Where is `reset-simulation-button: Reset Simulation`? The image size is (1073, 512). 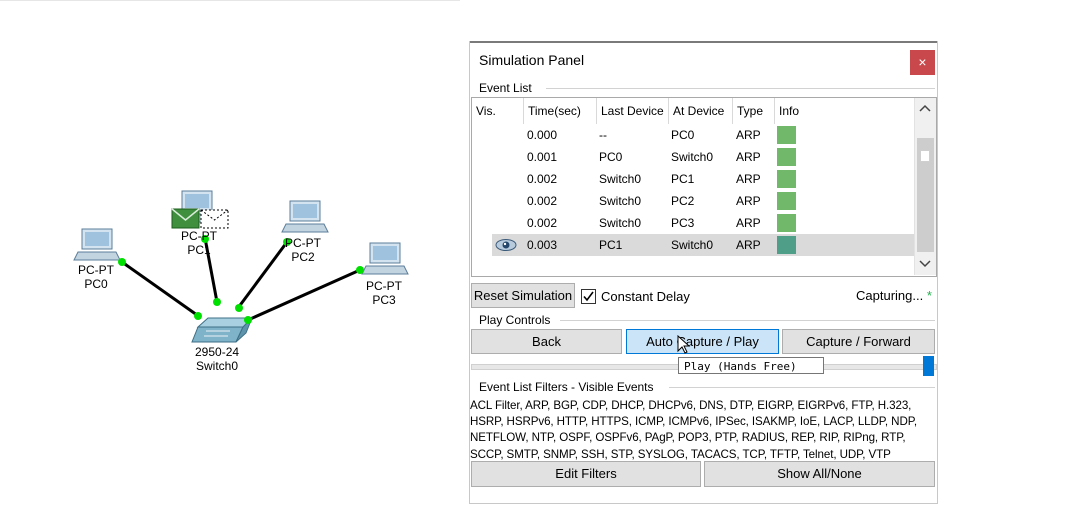
reset-simulation-button: Reset Simulation is located at coordinates (523, 295).